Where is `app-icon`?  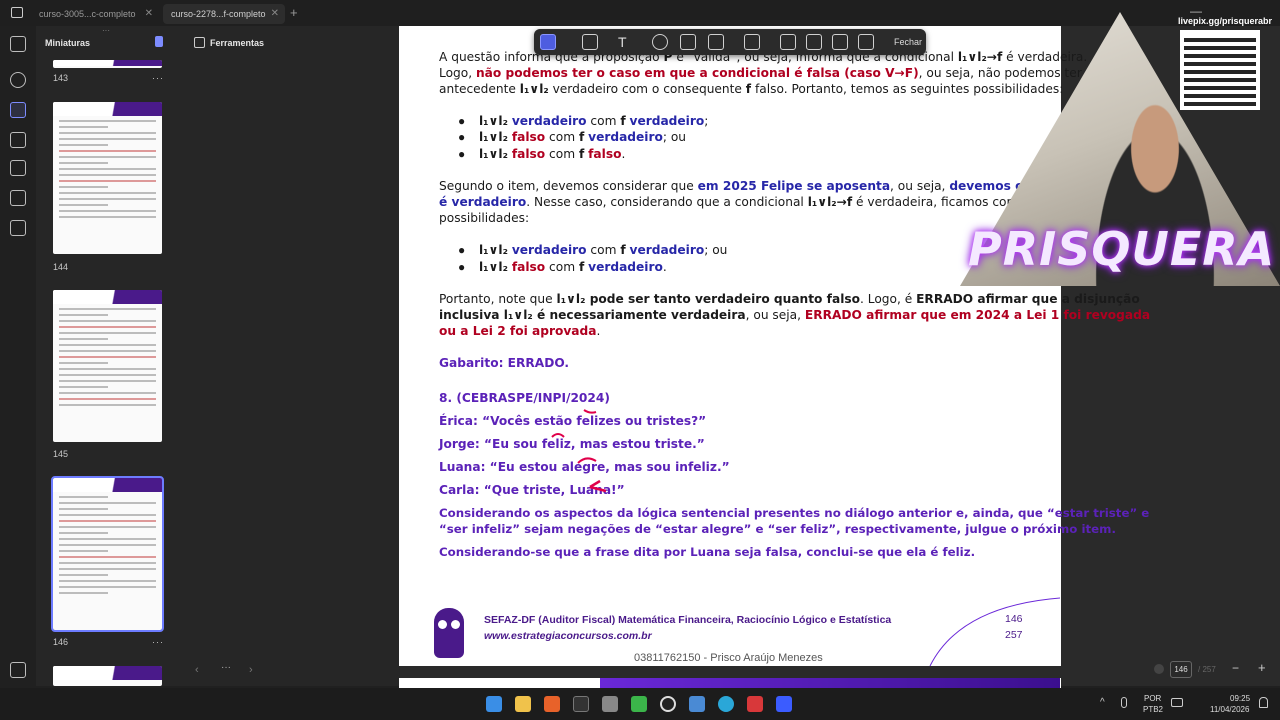
app-icon is located at coordinates (610, 704).